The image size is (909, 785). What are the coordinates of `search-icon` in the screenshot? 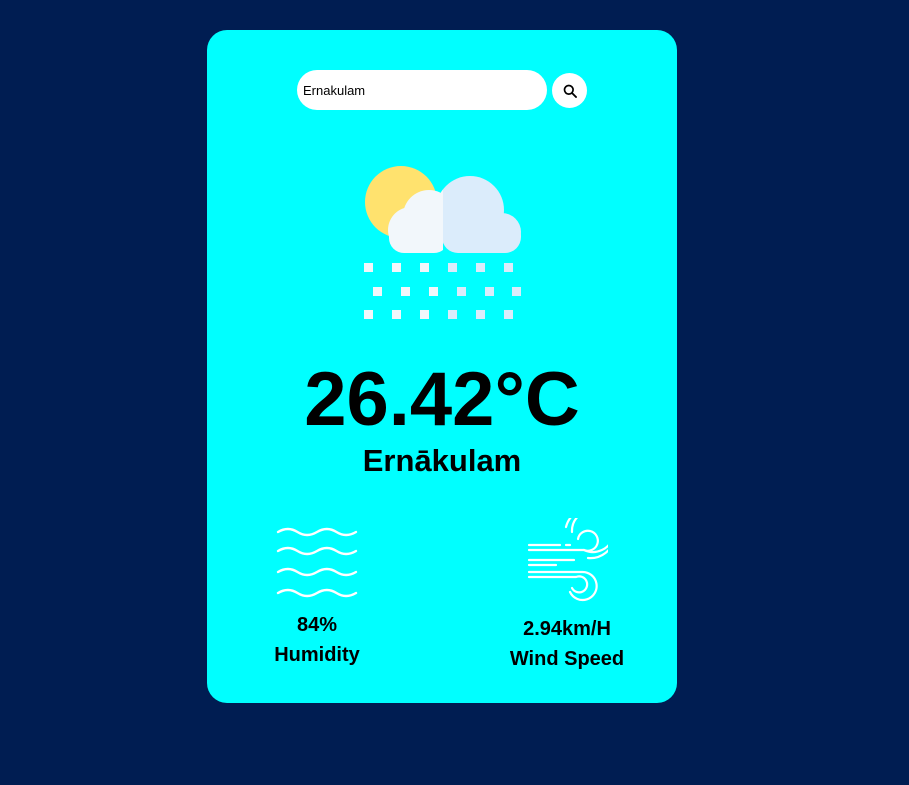 It's located at (570, 91).